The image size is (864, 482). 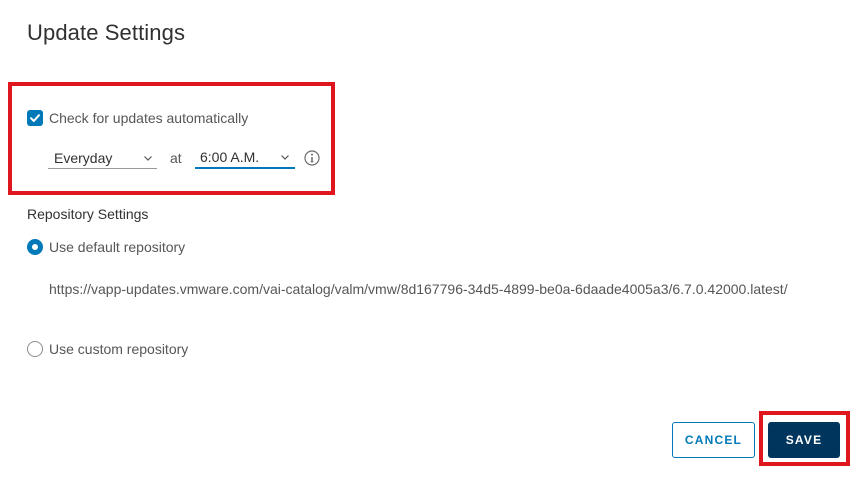 I want to click on time-select: 6:00 A.M., so click(x=245, y=158).